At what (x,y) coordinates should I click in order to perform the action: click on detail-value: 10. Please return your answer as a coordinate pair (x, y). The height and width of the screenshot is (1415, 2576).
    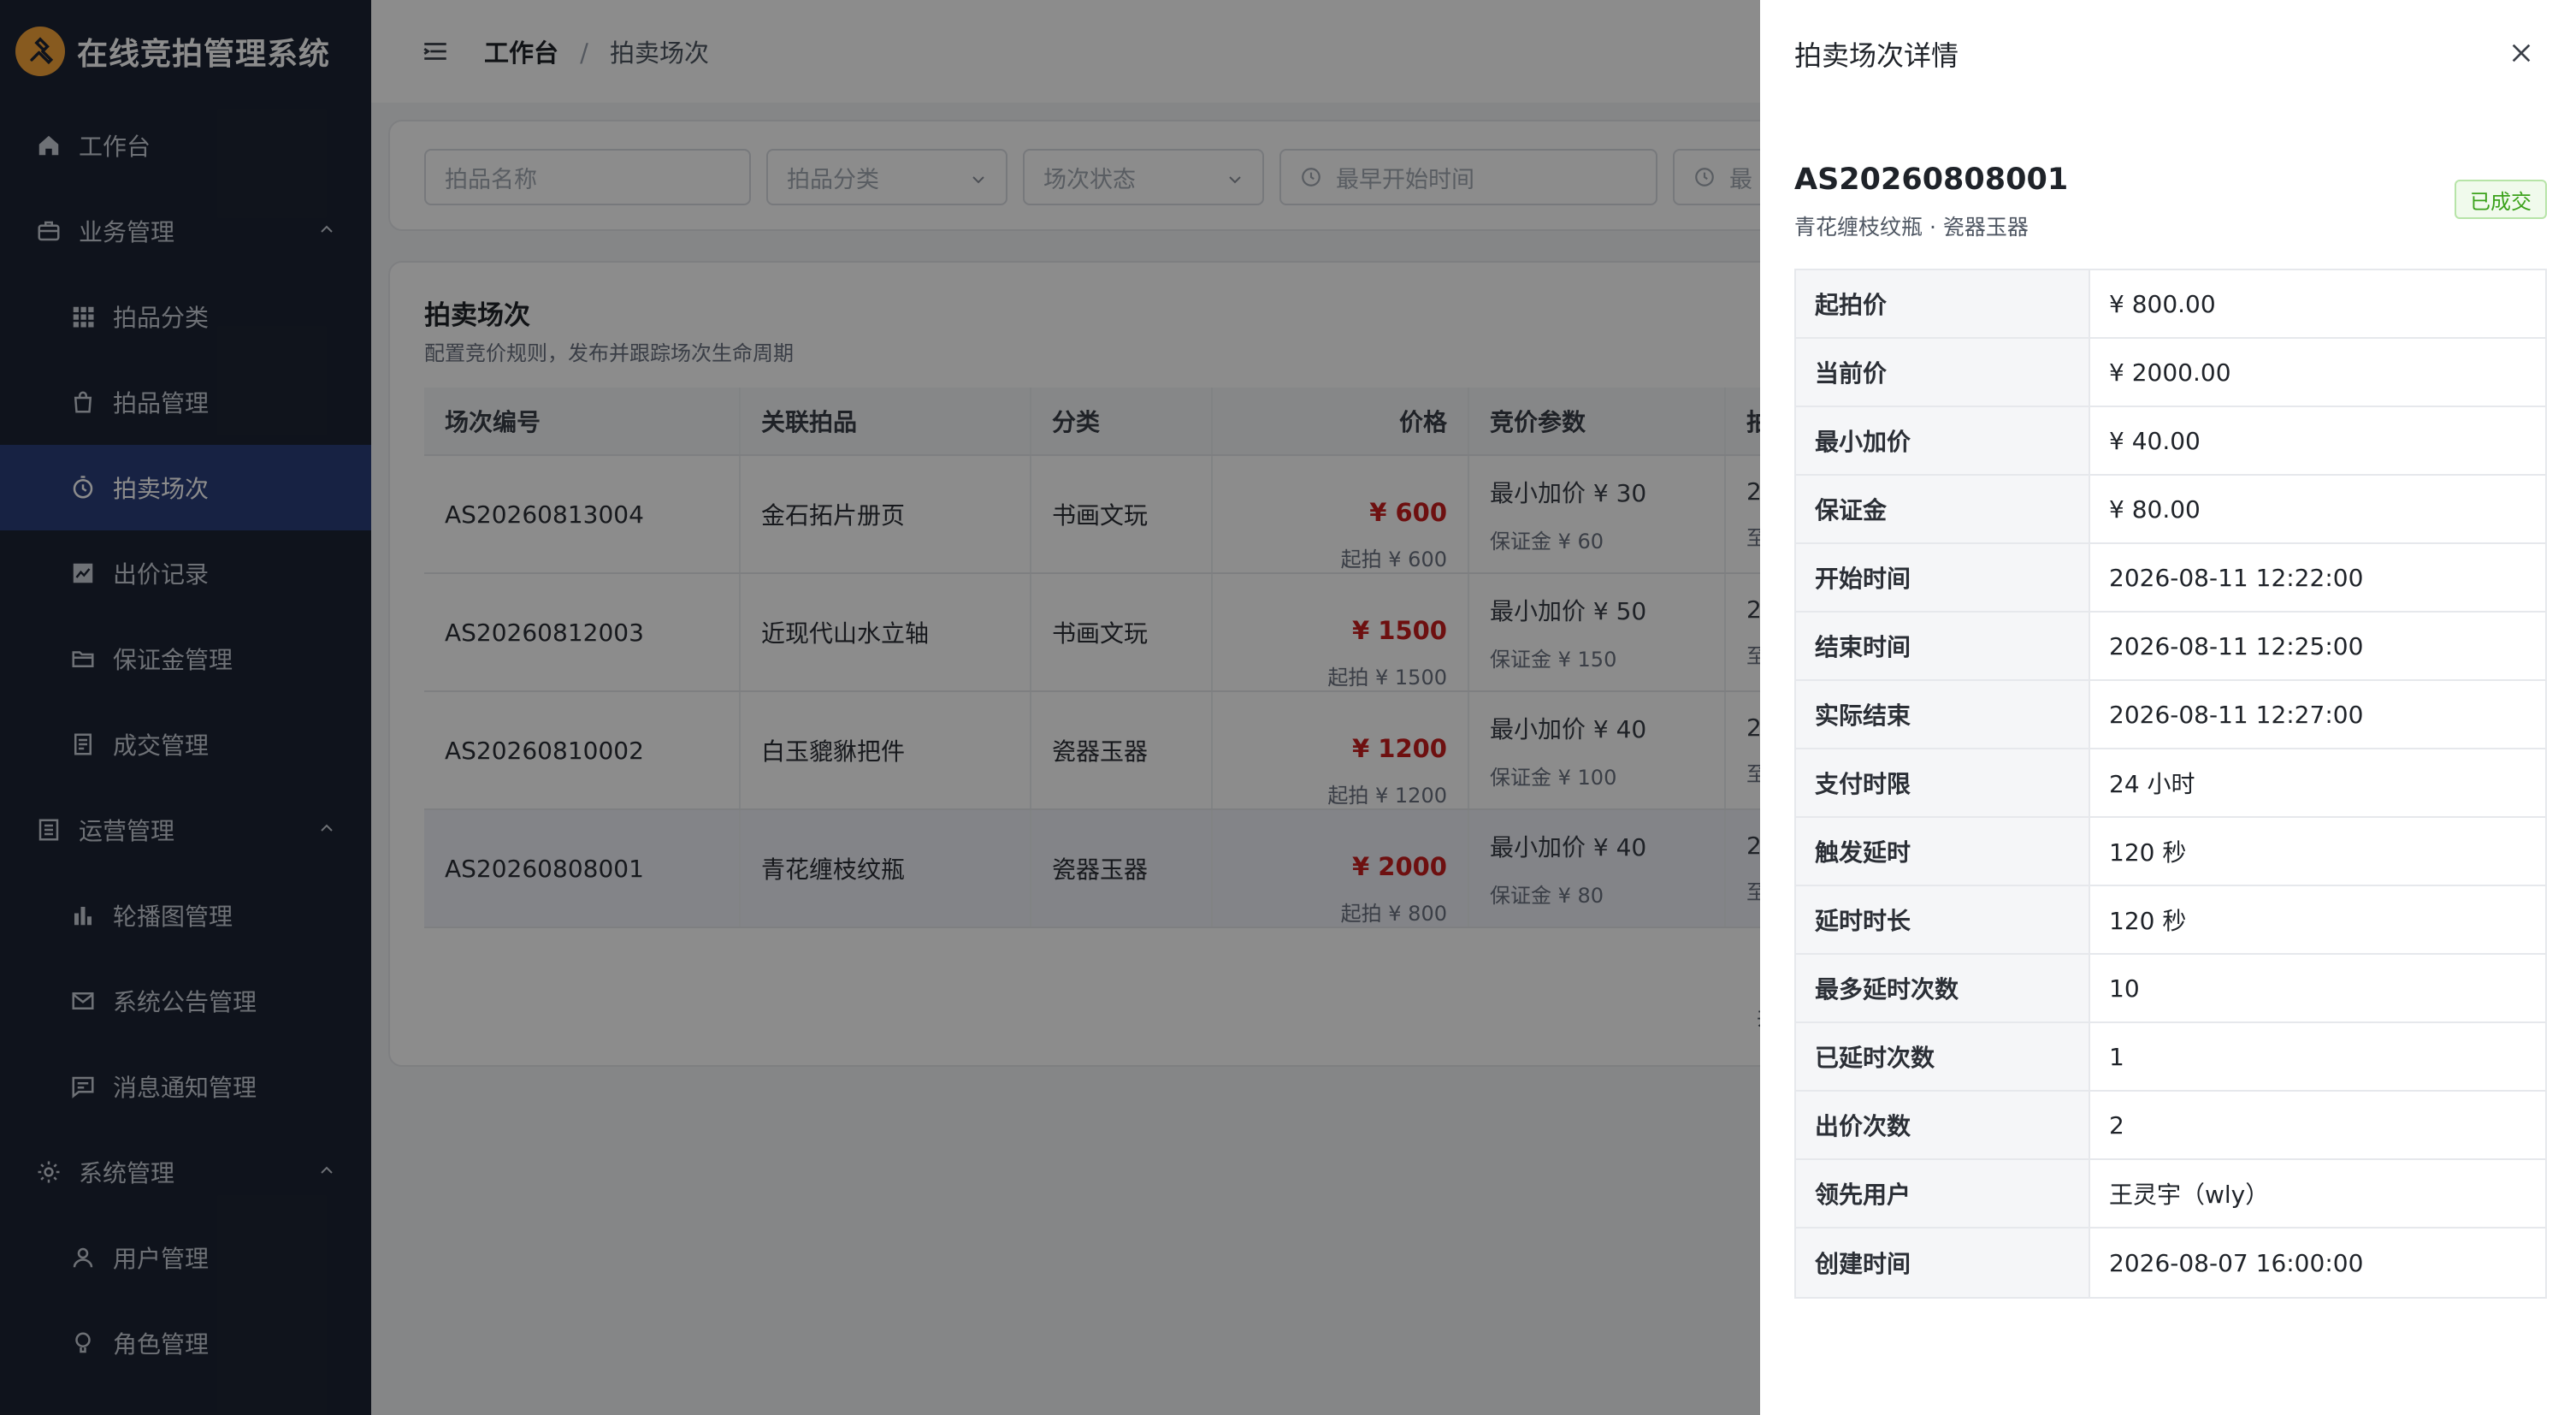
    Looking at the image, I should click on (2124, 988).